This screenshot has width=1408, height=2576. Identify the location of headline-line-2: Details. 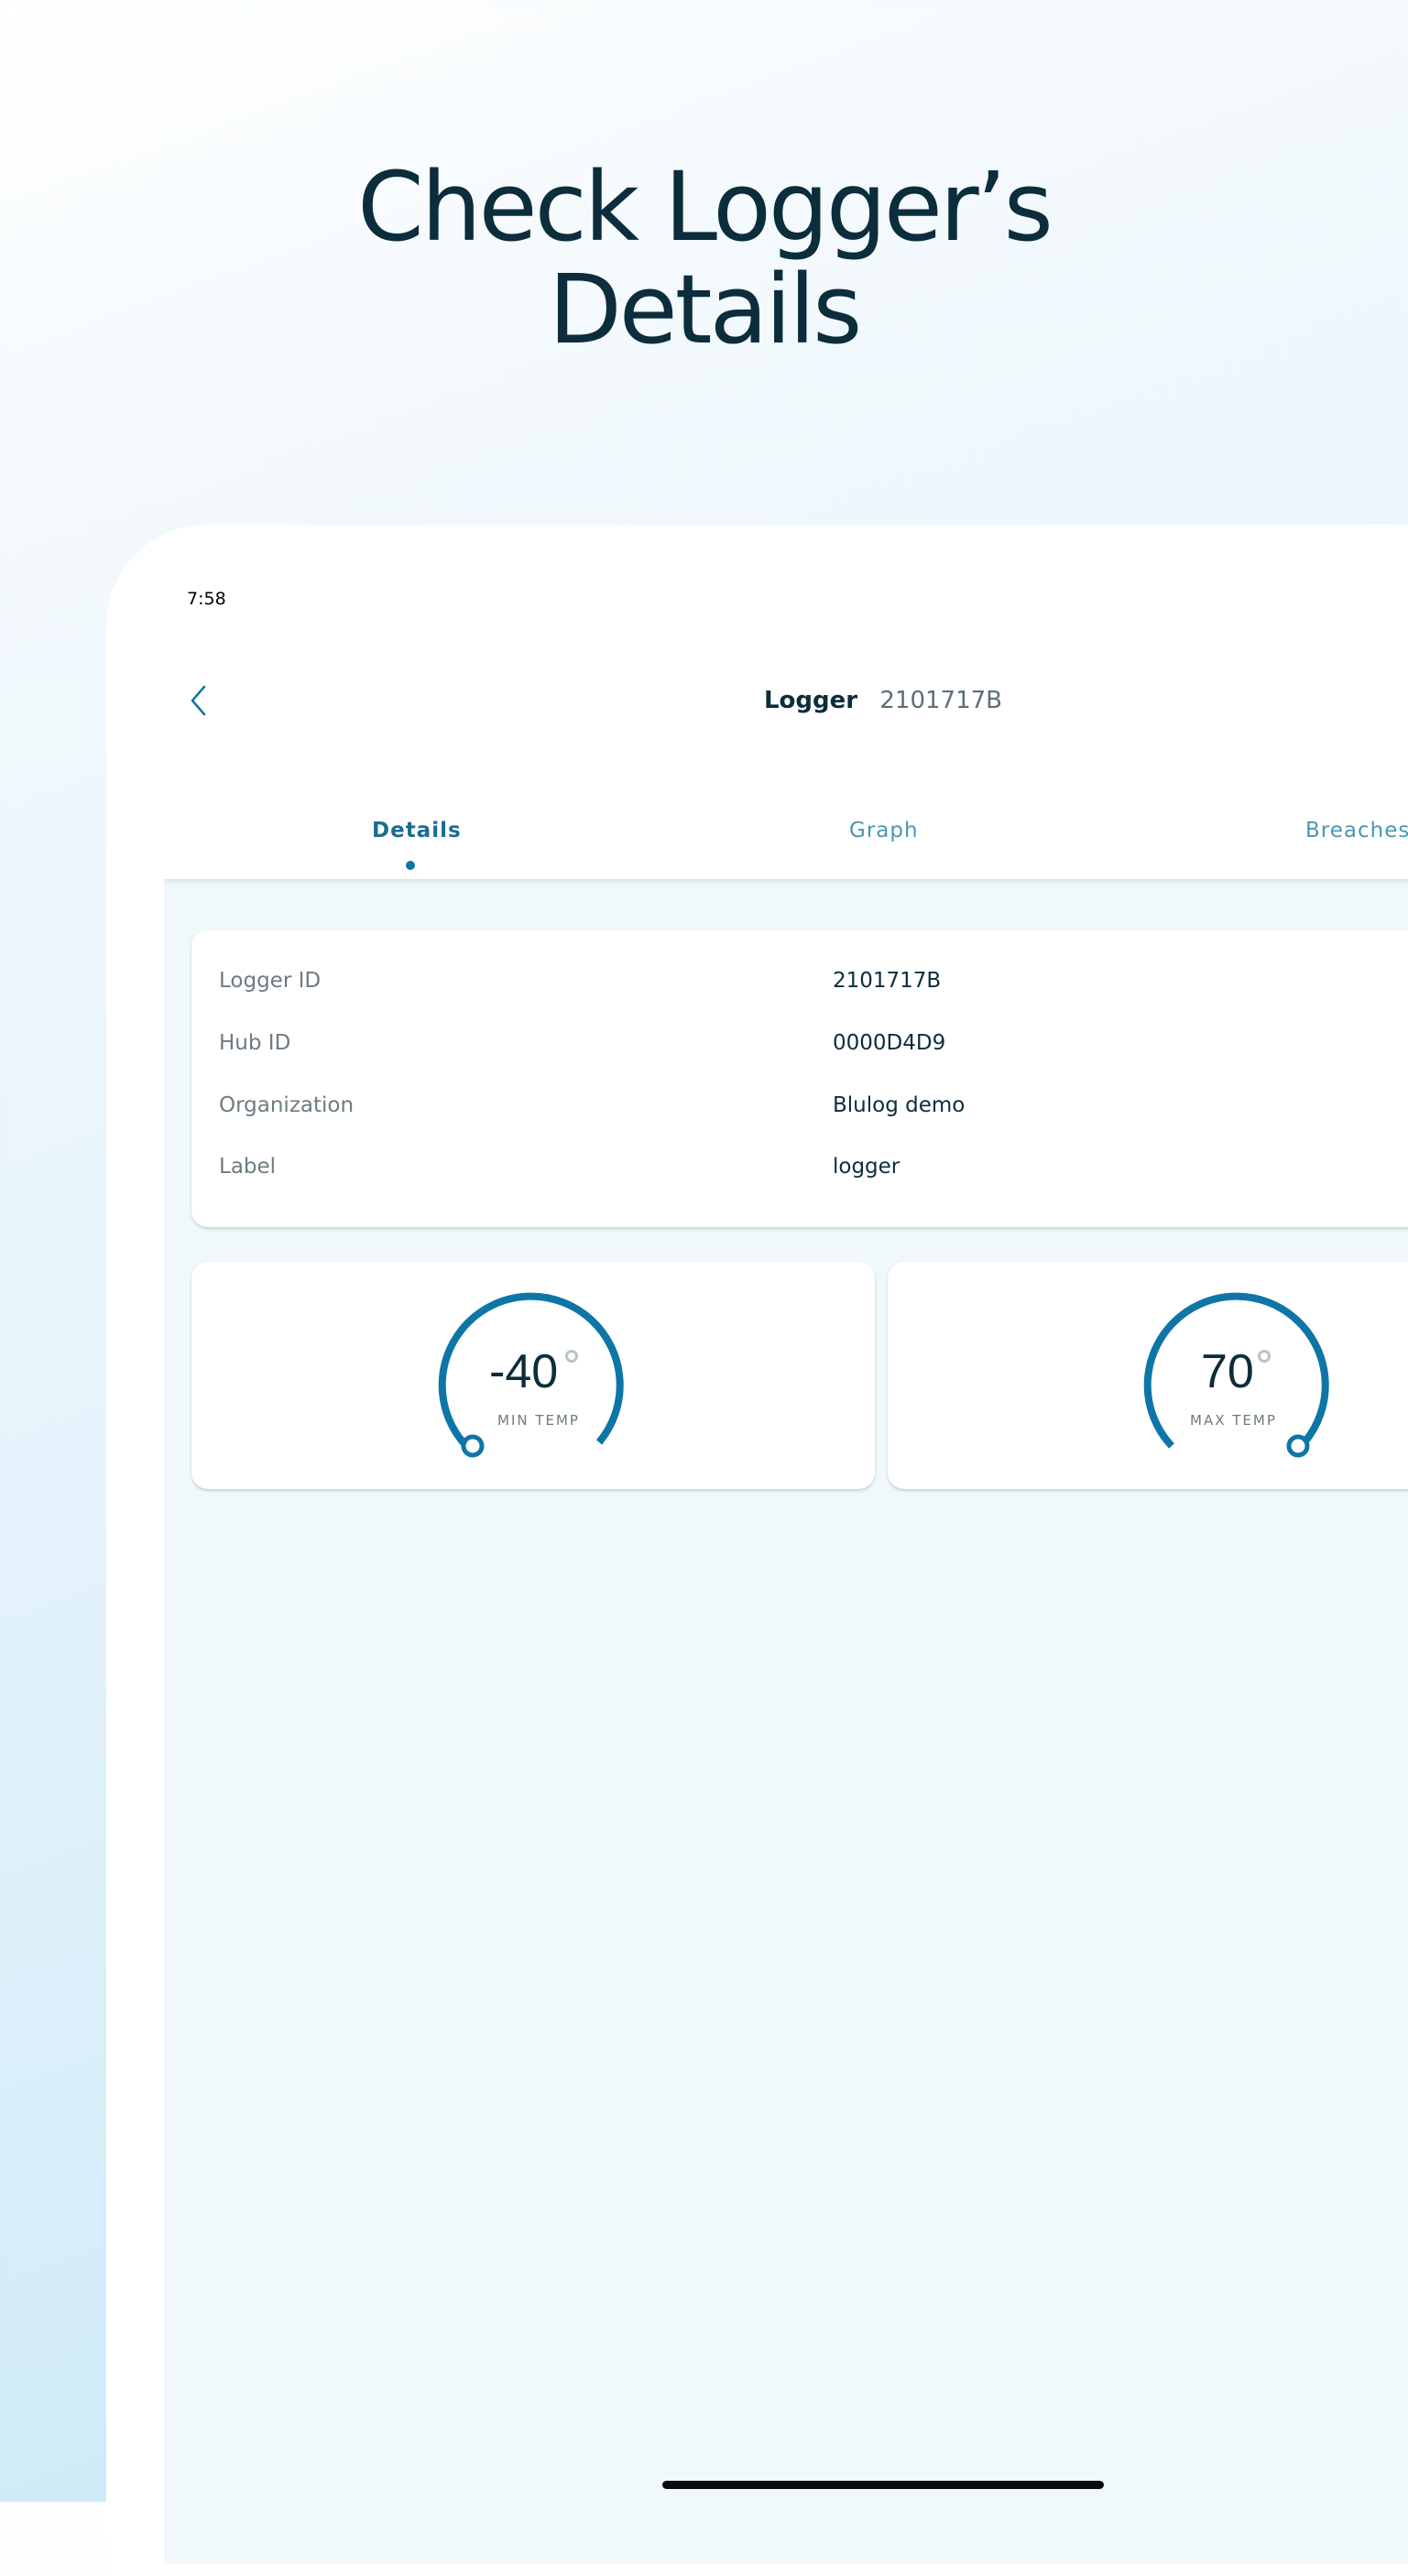
(705, 309).